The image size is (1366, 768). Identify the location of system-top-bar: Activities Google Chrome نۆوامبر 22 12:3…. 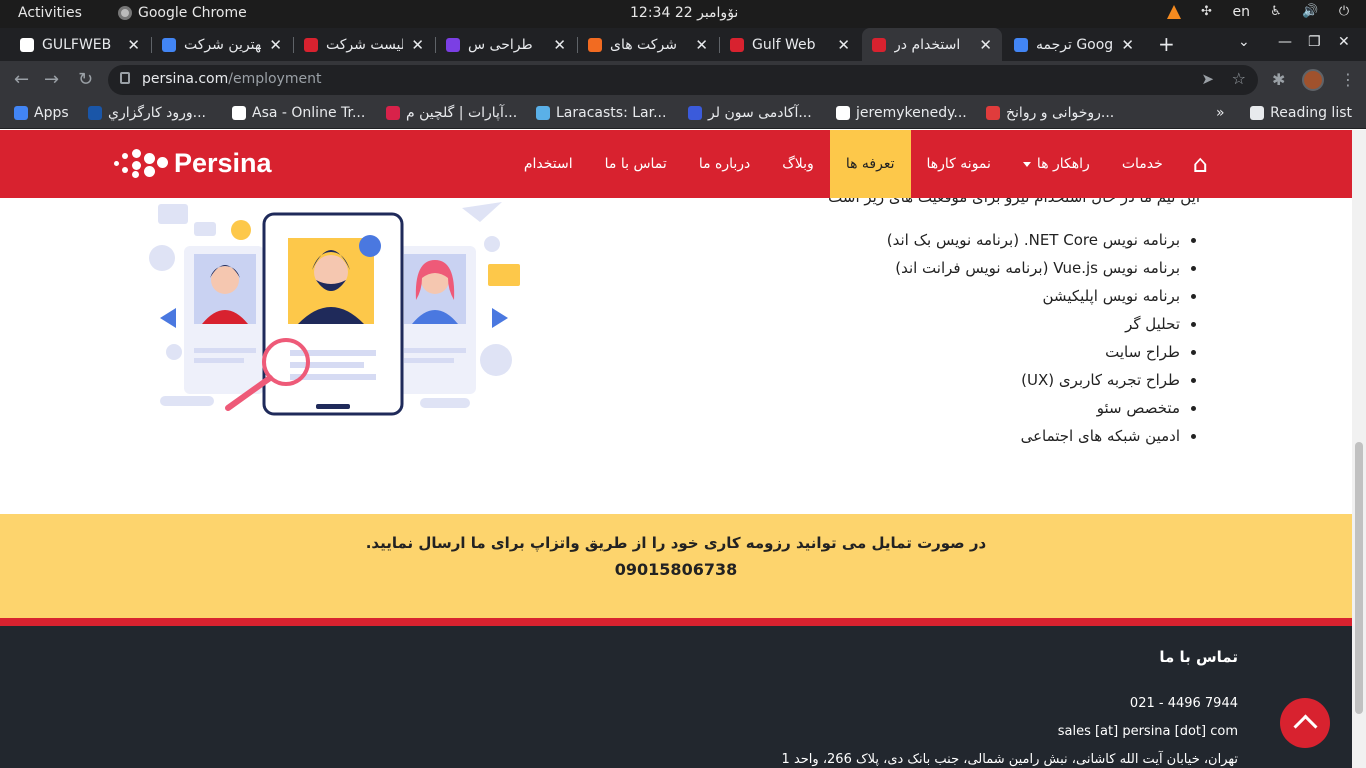
(683, 14).